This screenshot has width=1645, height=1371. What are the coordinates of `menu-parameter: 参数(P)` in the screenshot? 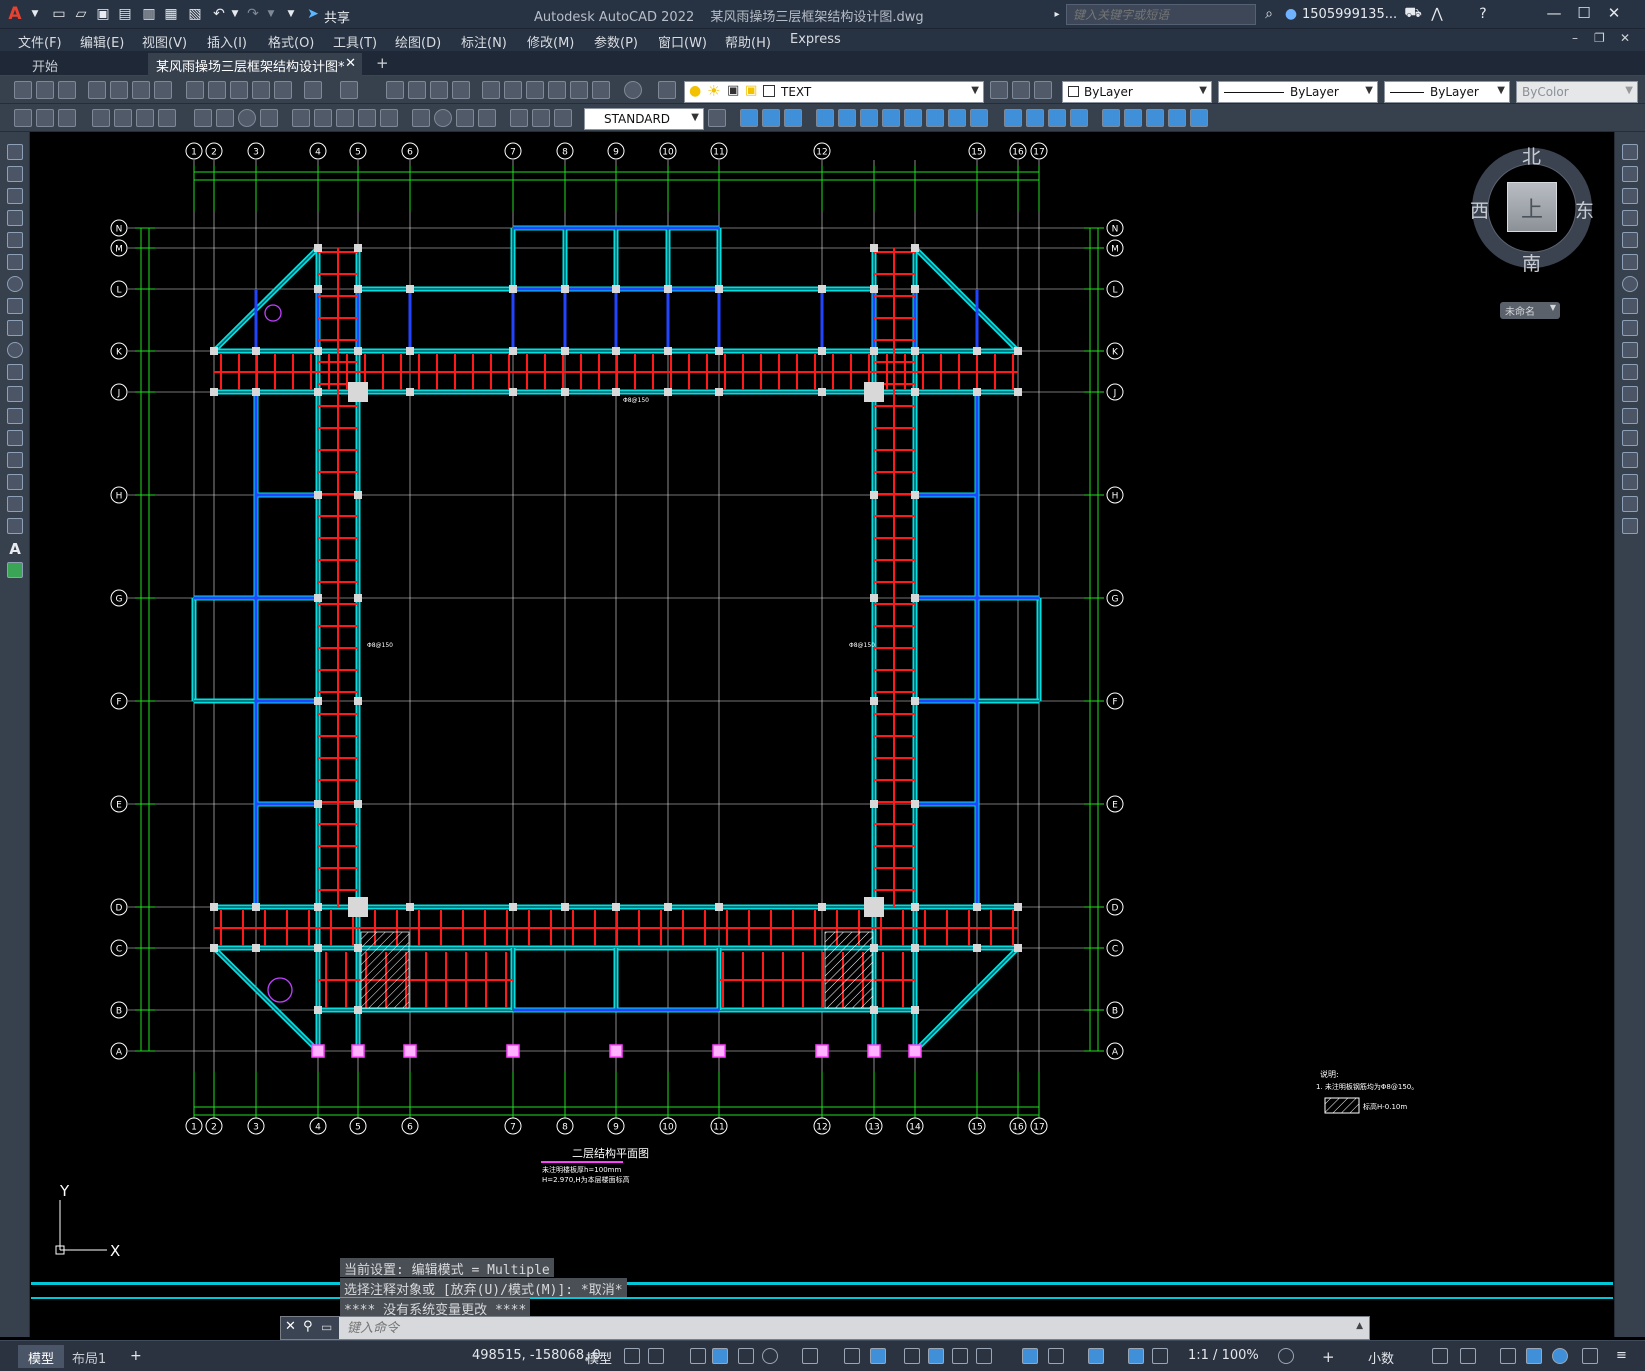 It's located at (616, 41).